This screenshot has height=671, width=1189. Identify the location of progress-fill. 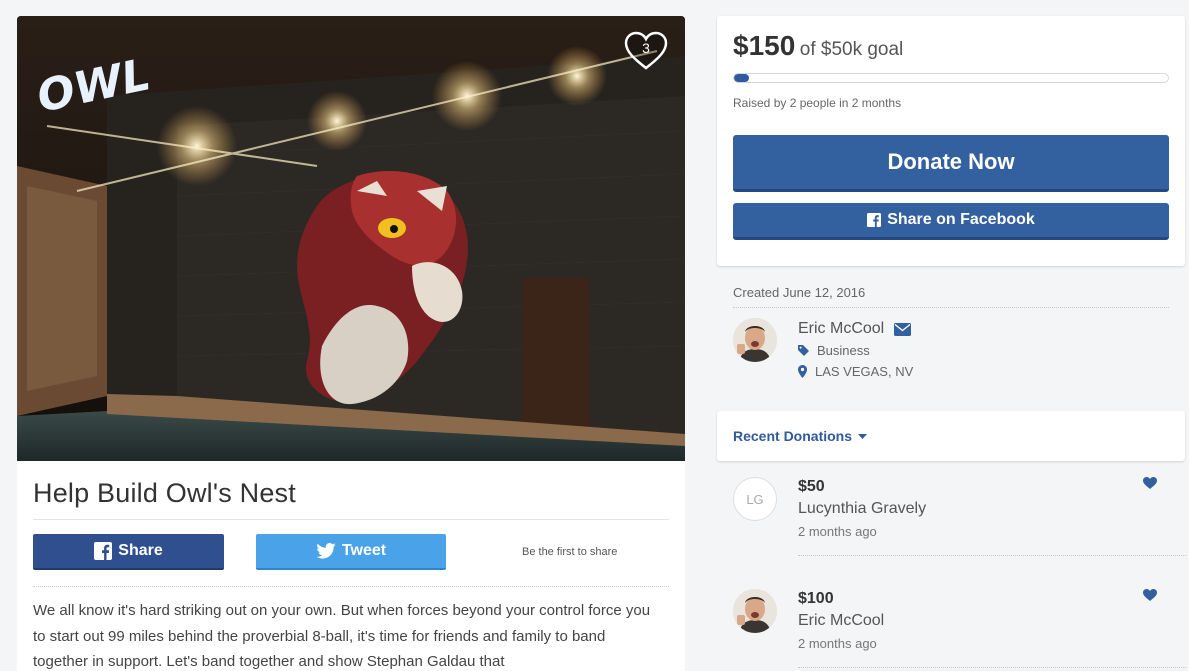
(742, 78).